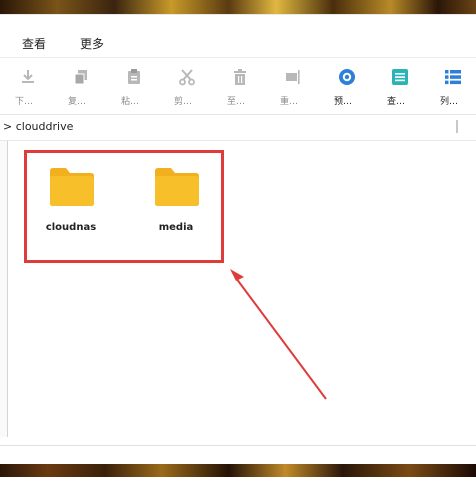  I want to click on desktop-background-bottom, so click(238, 470).